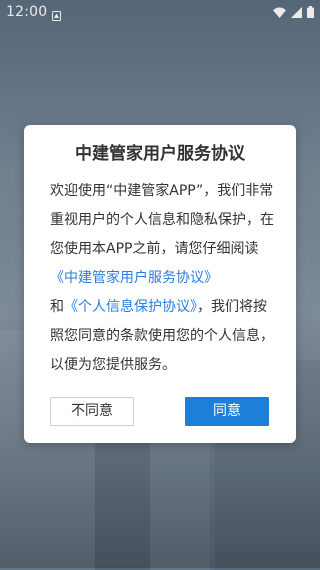  I want to click on service-agreement-link: 《中建管家用户服务协议》, so click(134, 278).